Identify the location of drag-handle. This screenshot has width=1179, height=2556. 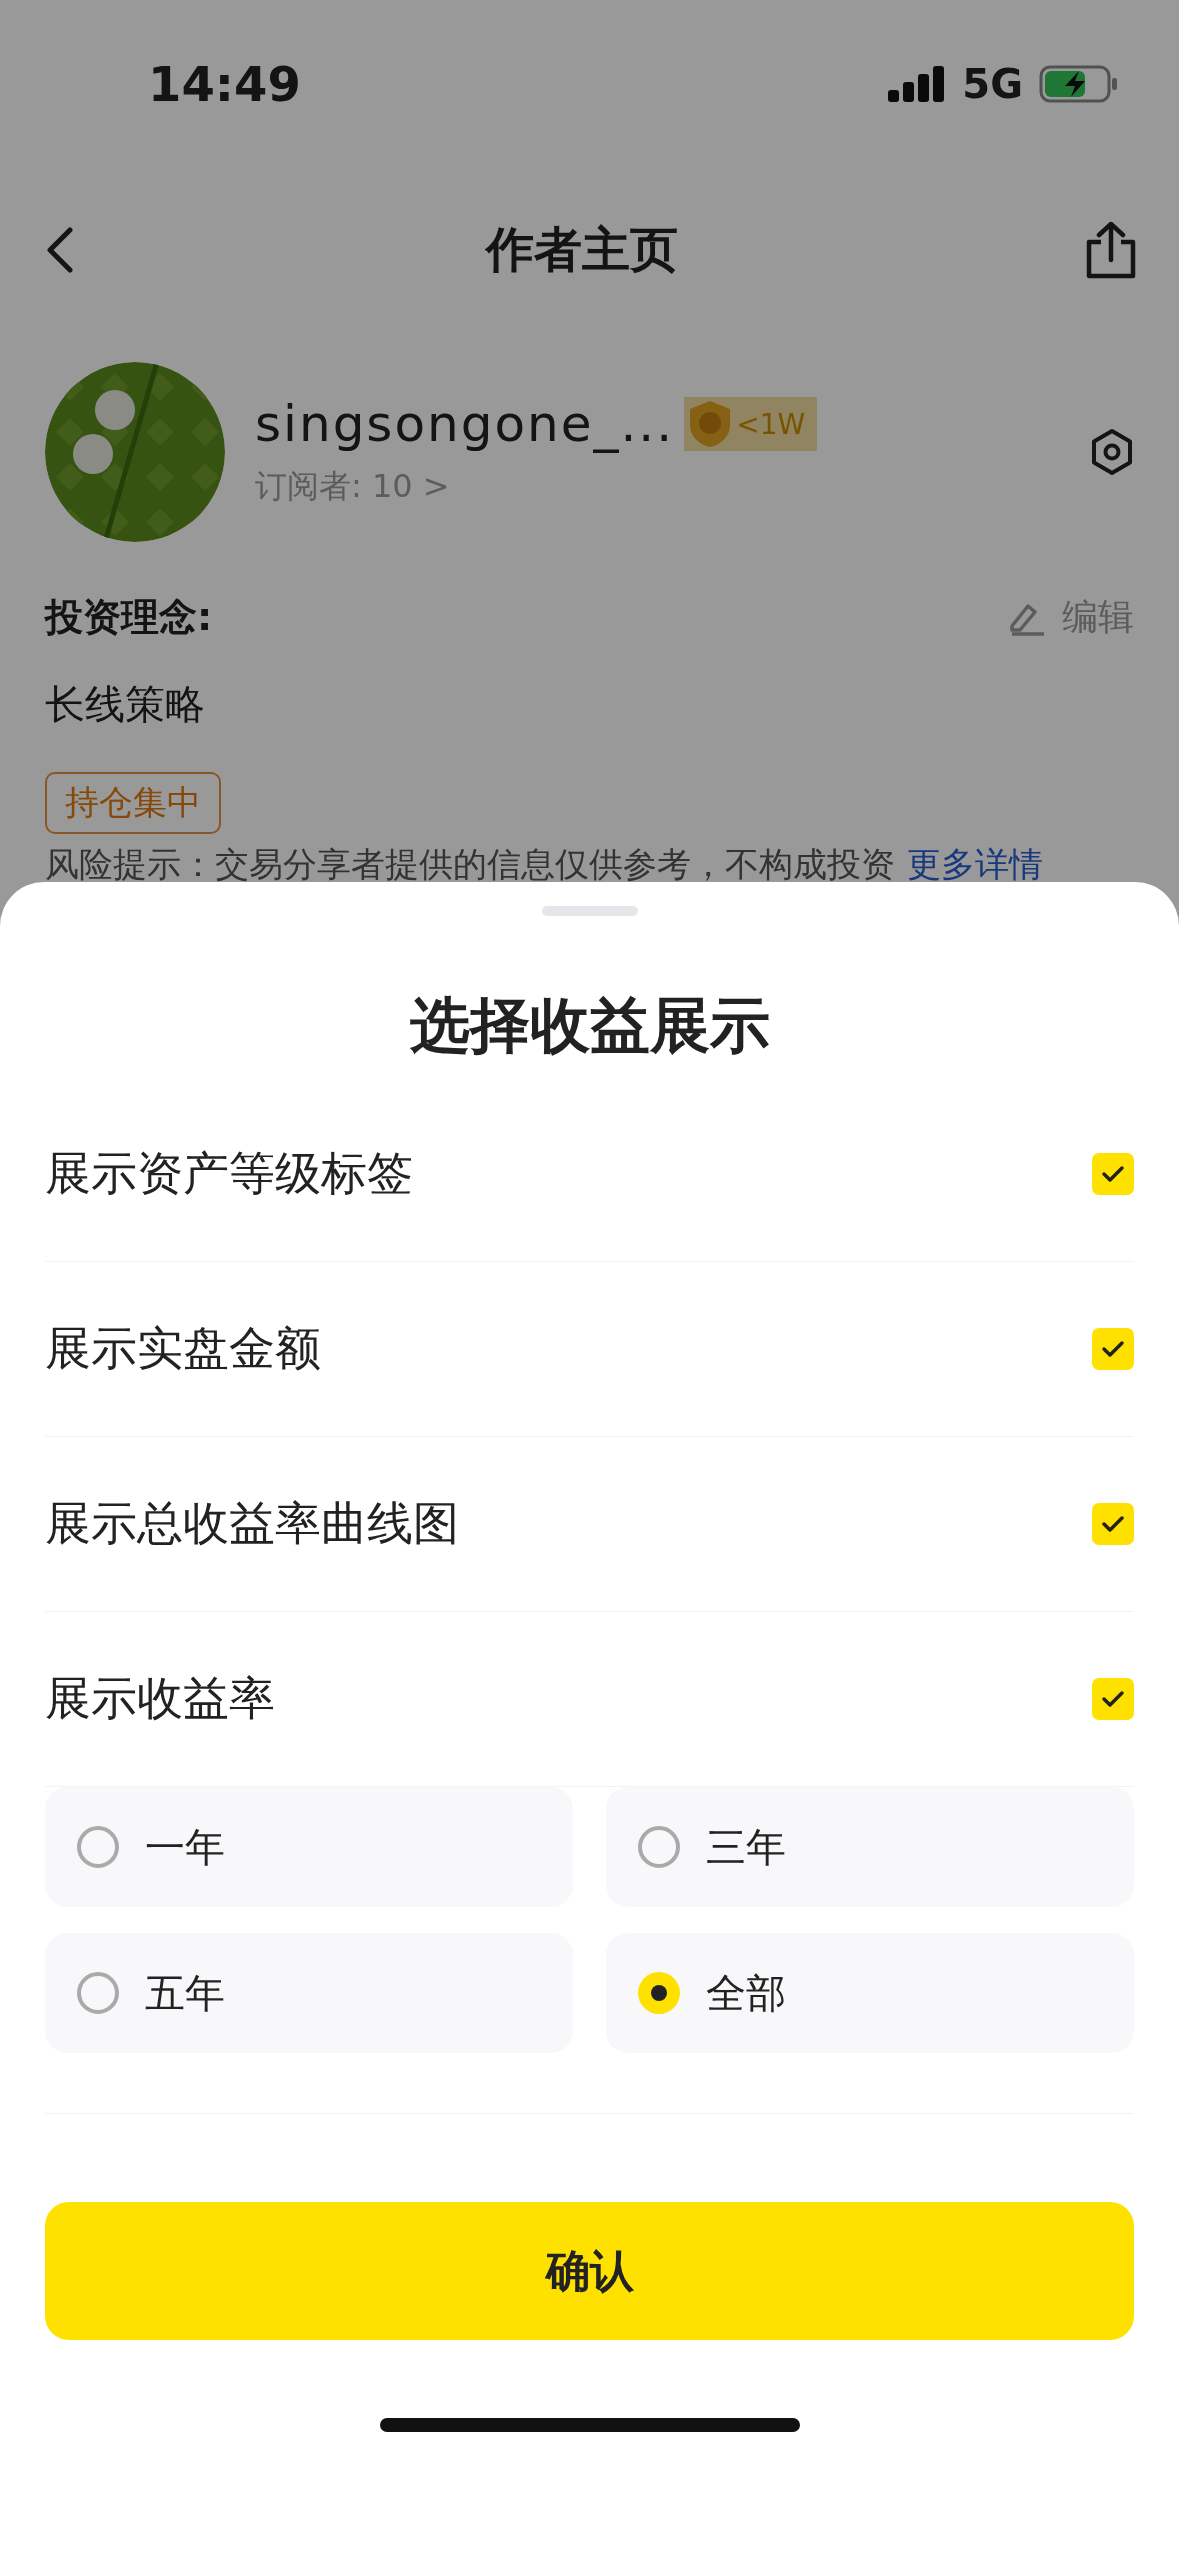
(589, 911).